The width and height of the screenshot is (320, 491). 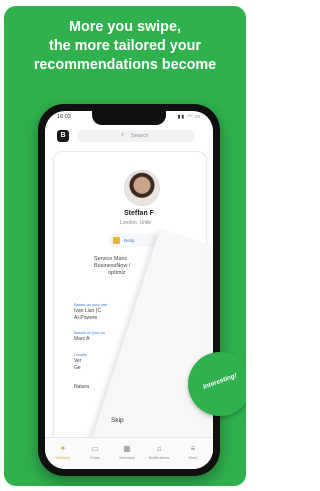 I want to click on status-time: 16:03, so click(x=64, y=117).